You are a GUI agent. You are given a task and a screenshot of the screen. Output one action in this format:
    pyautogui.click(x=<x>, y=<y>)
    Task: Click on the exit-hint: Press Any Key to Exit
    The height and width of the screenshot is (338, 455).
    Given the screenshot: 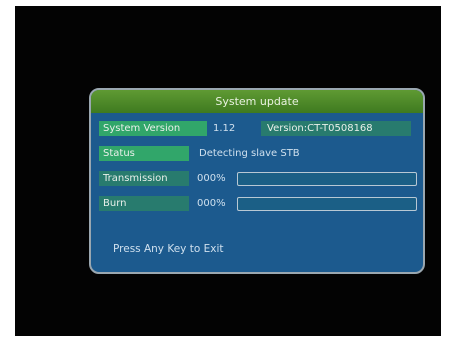 What is the action you would take?
    pyautogui.click(x=168, y=249)
    